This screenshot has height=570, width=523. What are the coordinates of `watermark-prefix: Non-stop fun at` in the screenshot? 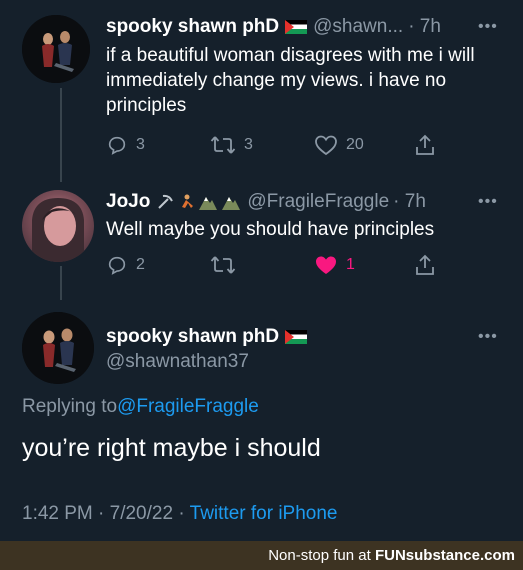 It's located at (321, 555).